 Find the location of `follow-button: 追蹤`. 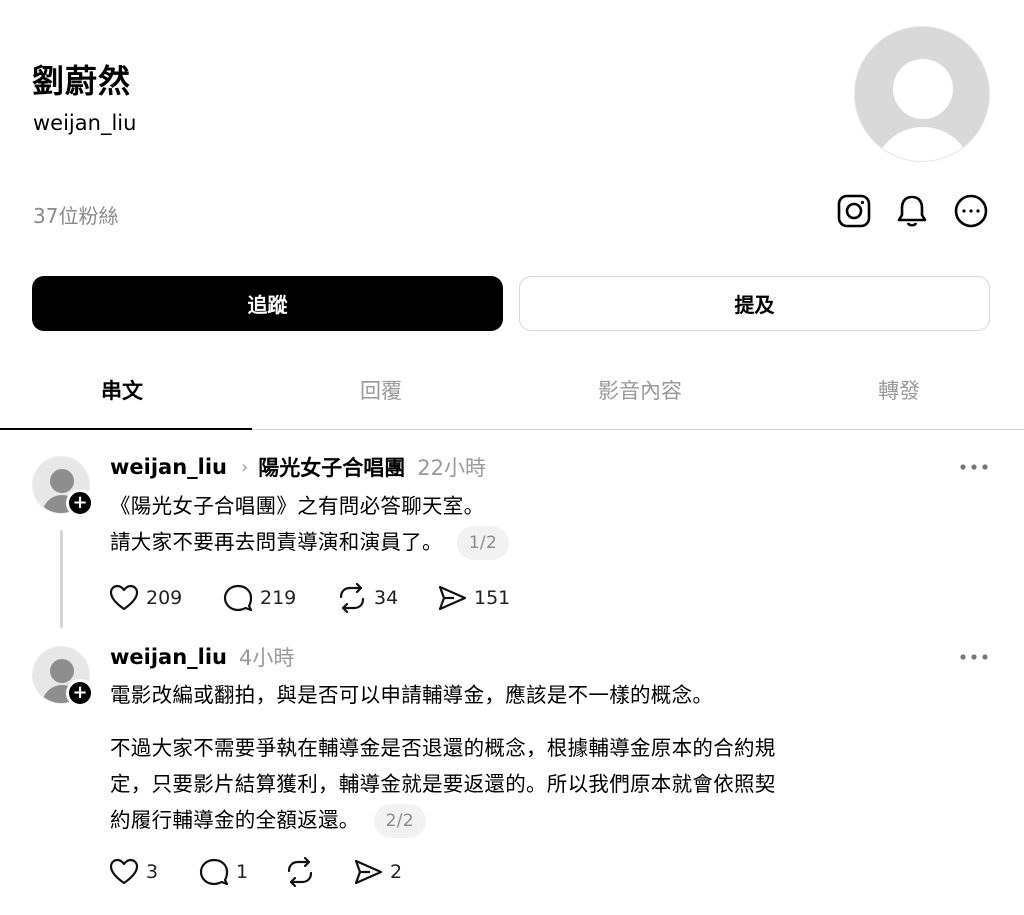

follow-button: 追蹤 is located at coordinates (267, 303).